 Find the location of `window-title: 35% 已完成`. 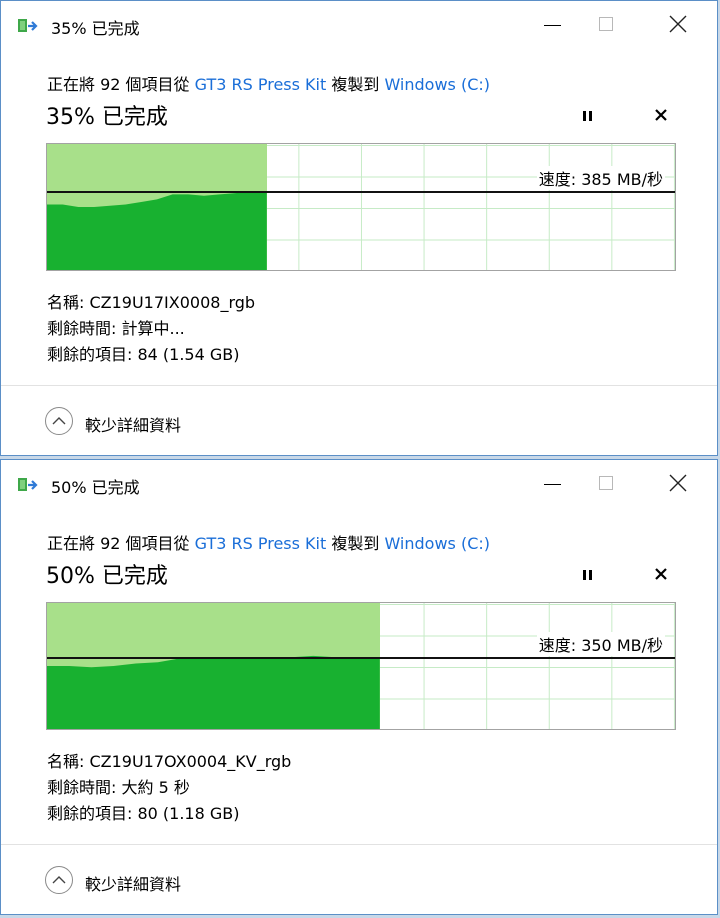

window-title: 35% 已完成 is located at coordinates (95, 28).